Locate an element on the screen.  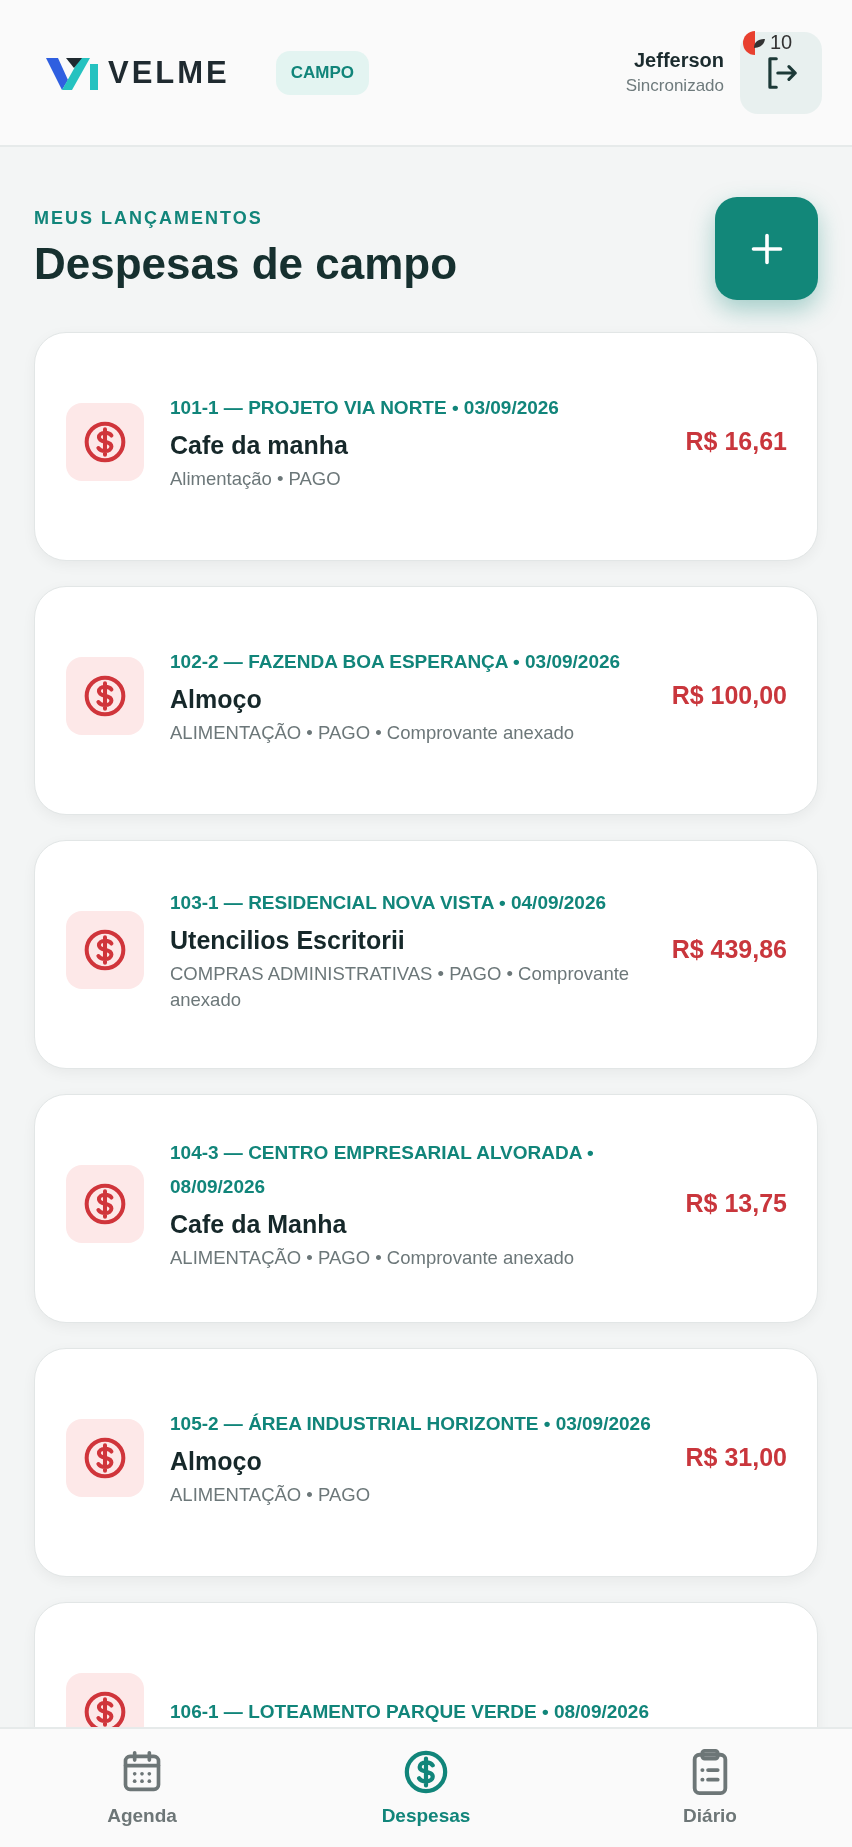
expense-heading: 101-1 — PROJETO VIA NORTE • 03/09/2026 is located at coordinates (365, 408).